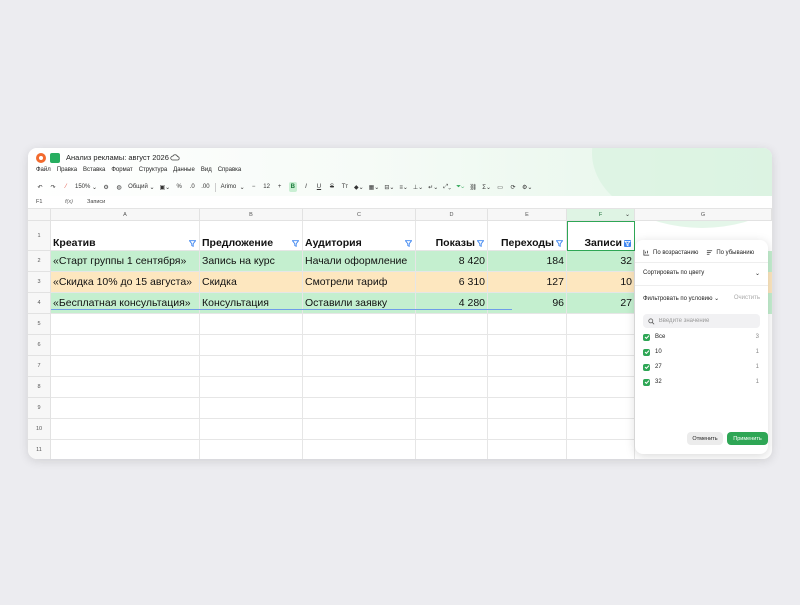 The image size is (800, 605). I want to click on column-header-e: E, so click(527, 215).